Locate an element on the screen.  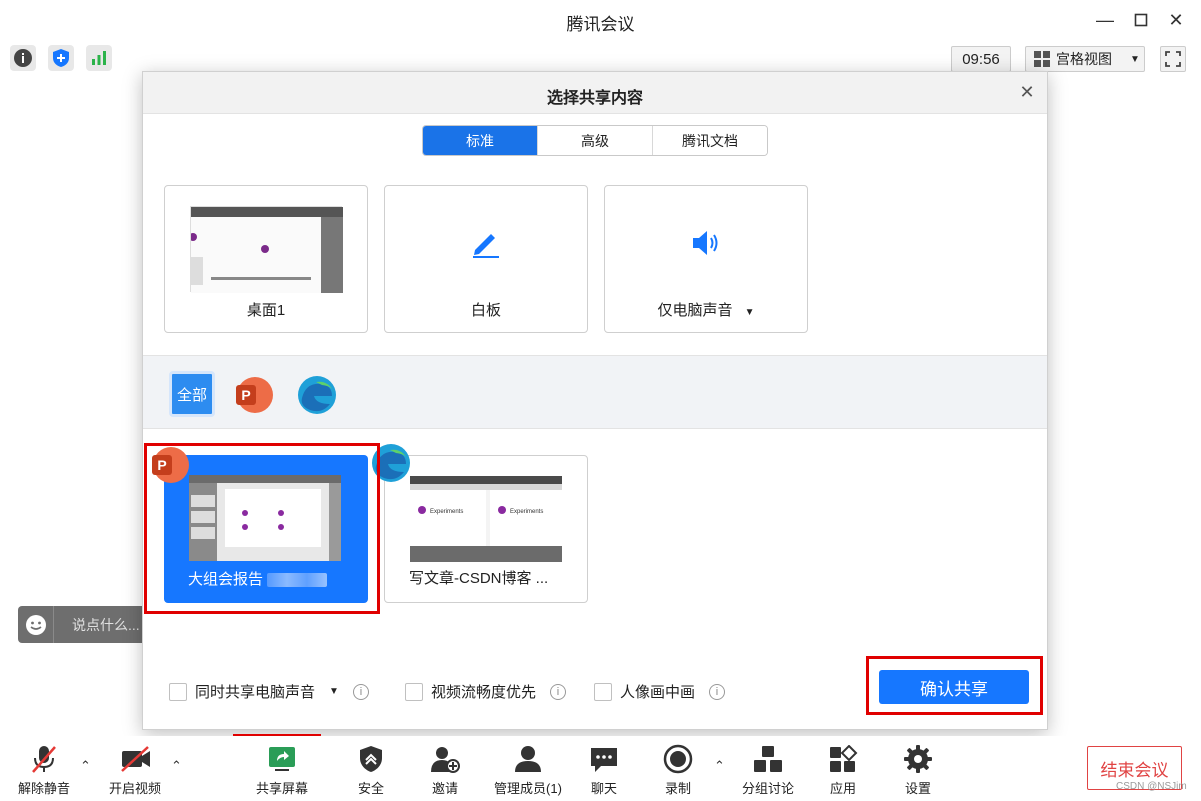
emoji-icon is located at coordinates (36, 624).